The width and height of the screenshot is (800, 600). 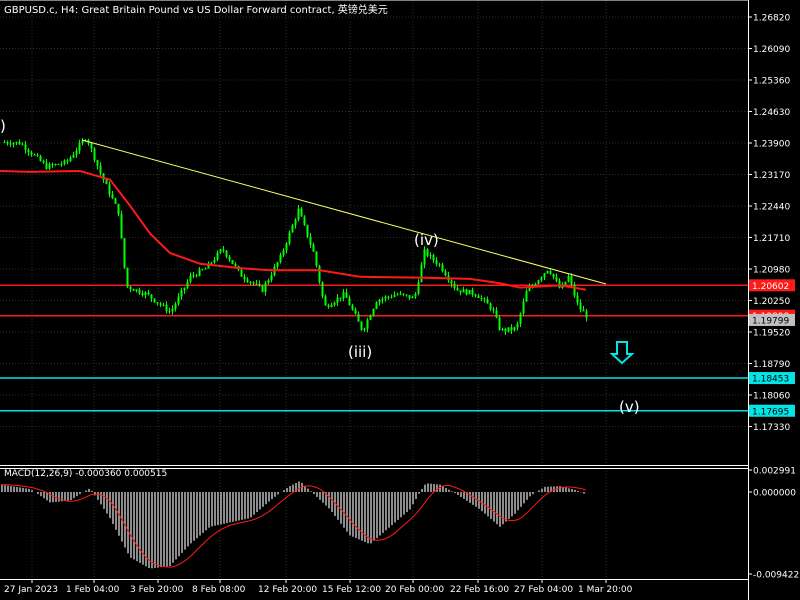 What do you see at coordinates (770, 412) in the screenshot?
I see `price-flag-label: 1.17695` at bounding box center [770, 412].